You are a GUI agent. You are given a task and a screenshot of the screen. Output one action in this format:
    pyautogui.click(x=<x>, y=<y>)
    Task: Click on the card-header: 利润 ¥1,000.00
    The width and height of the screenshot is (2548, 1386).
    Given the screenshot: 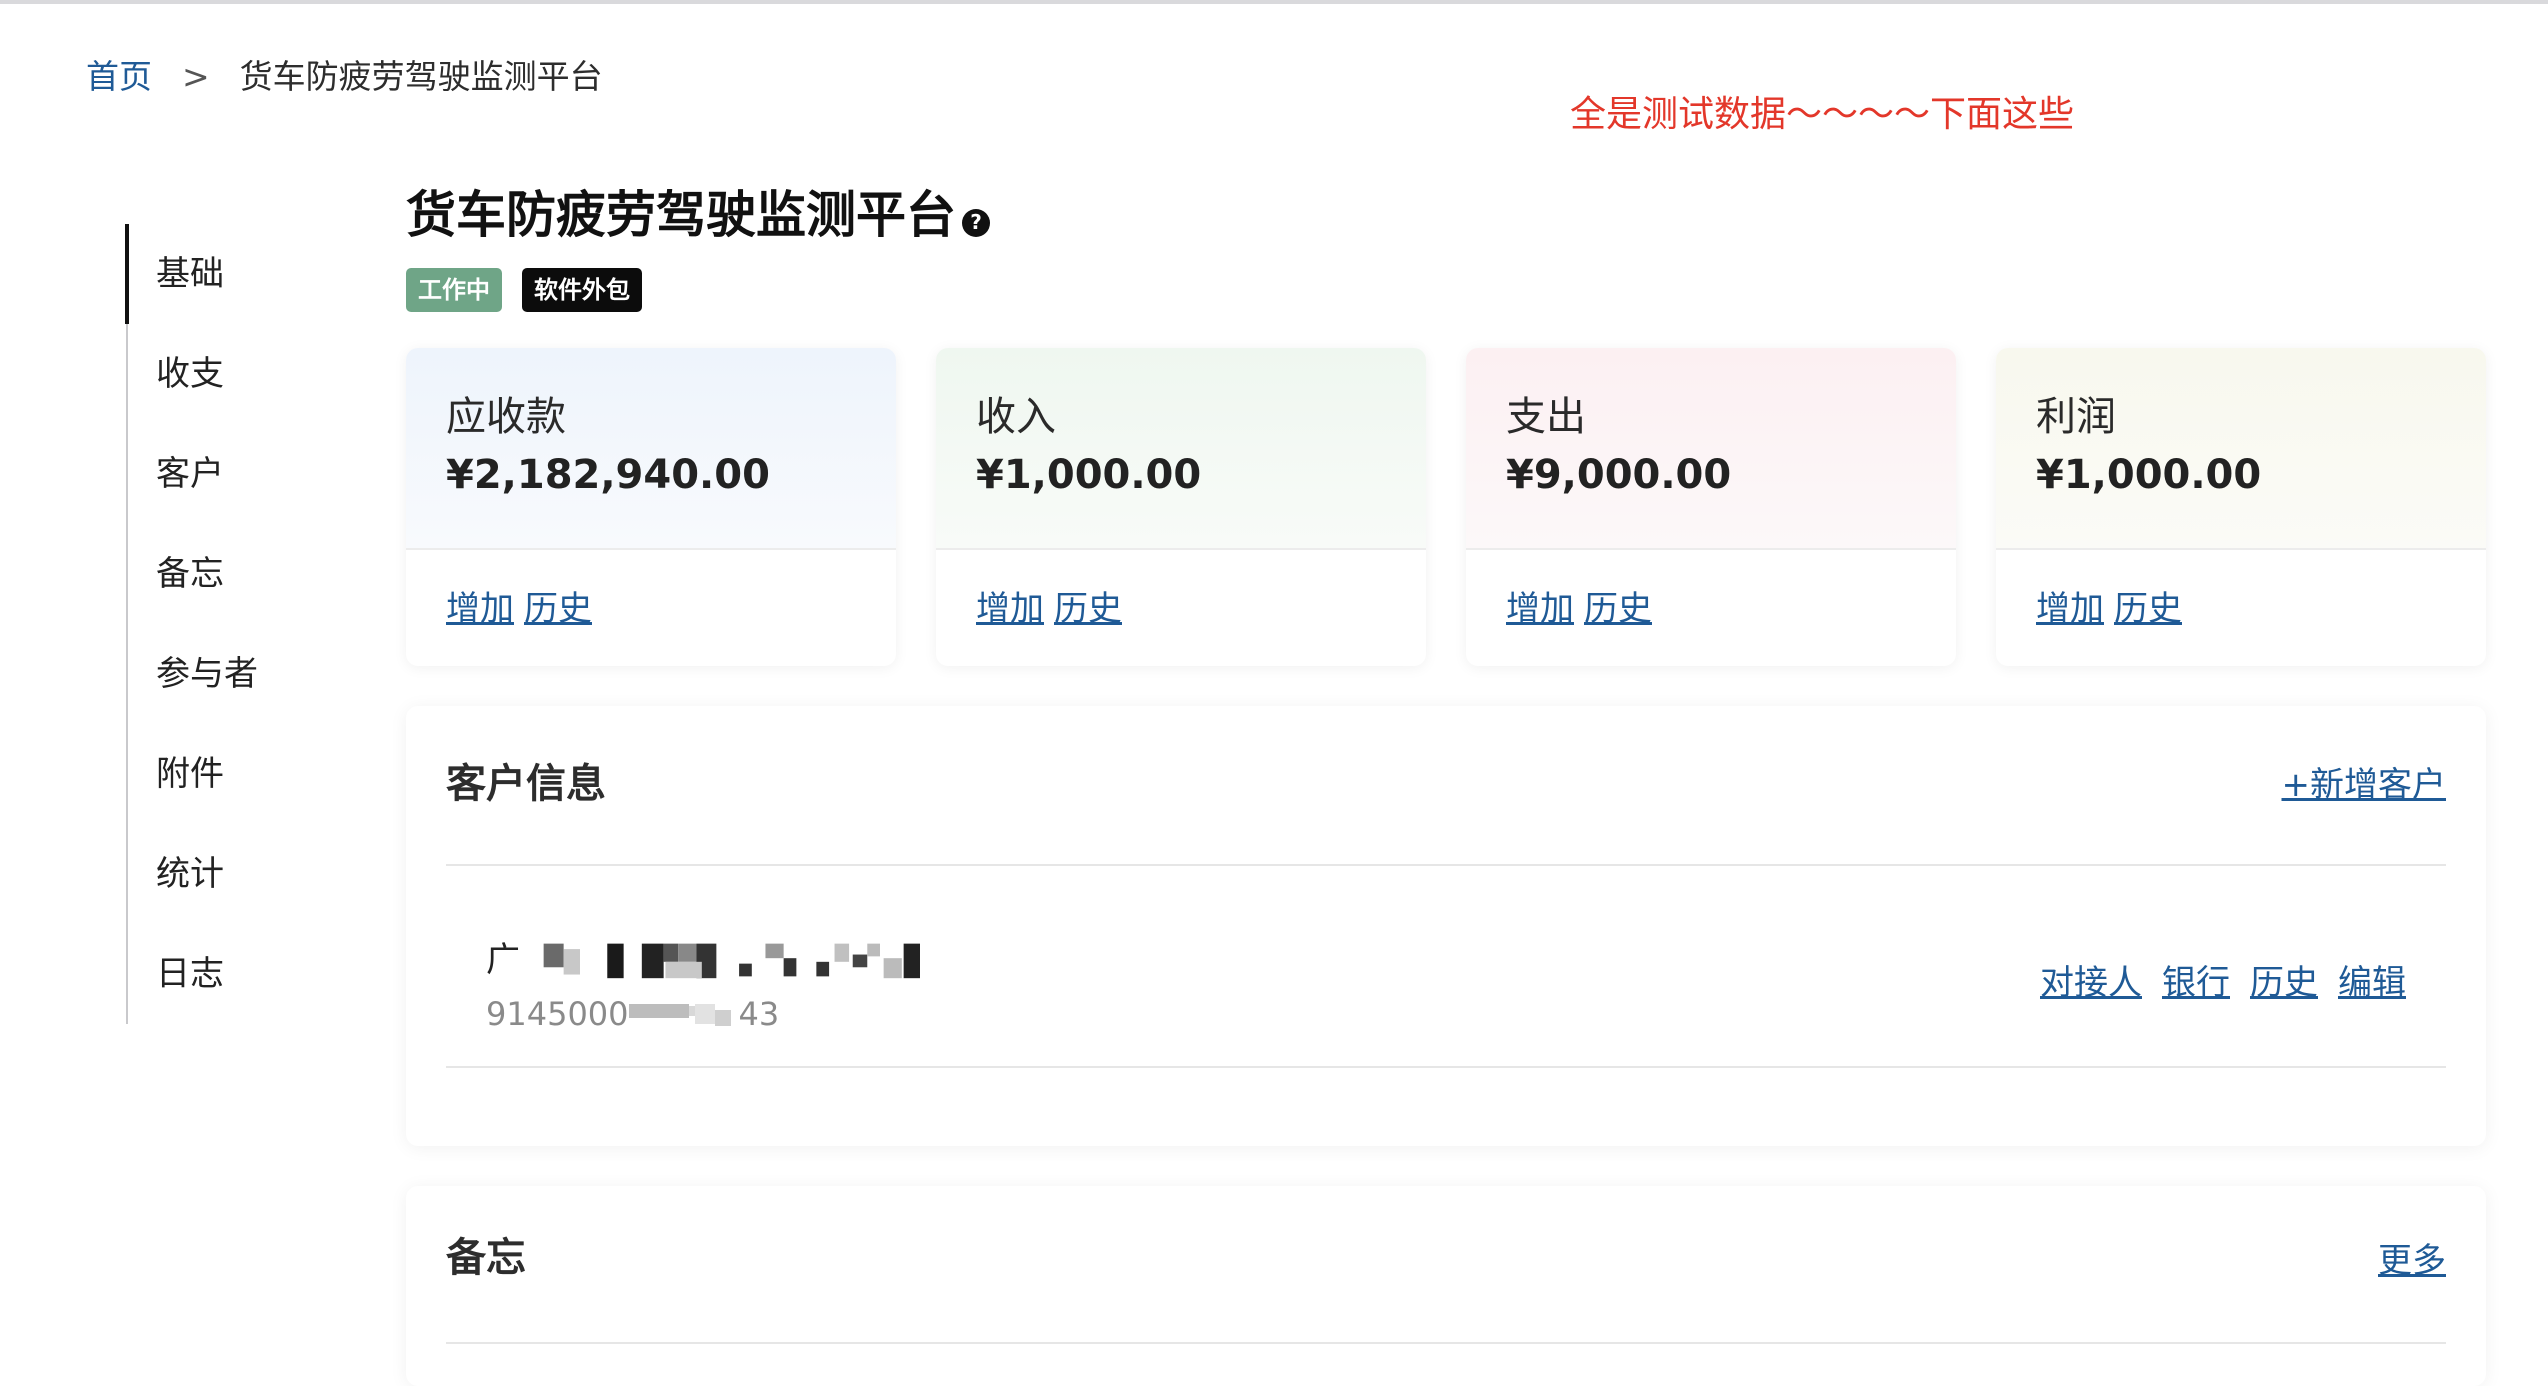 What is the action you would take?
    pyautogui.click(x=2241, y=449)
    